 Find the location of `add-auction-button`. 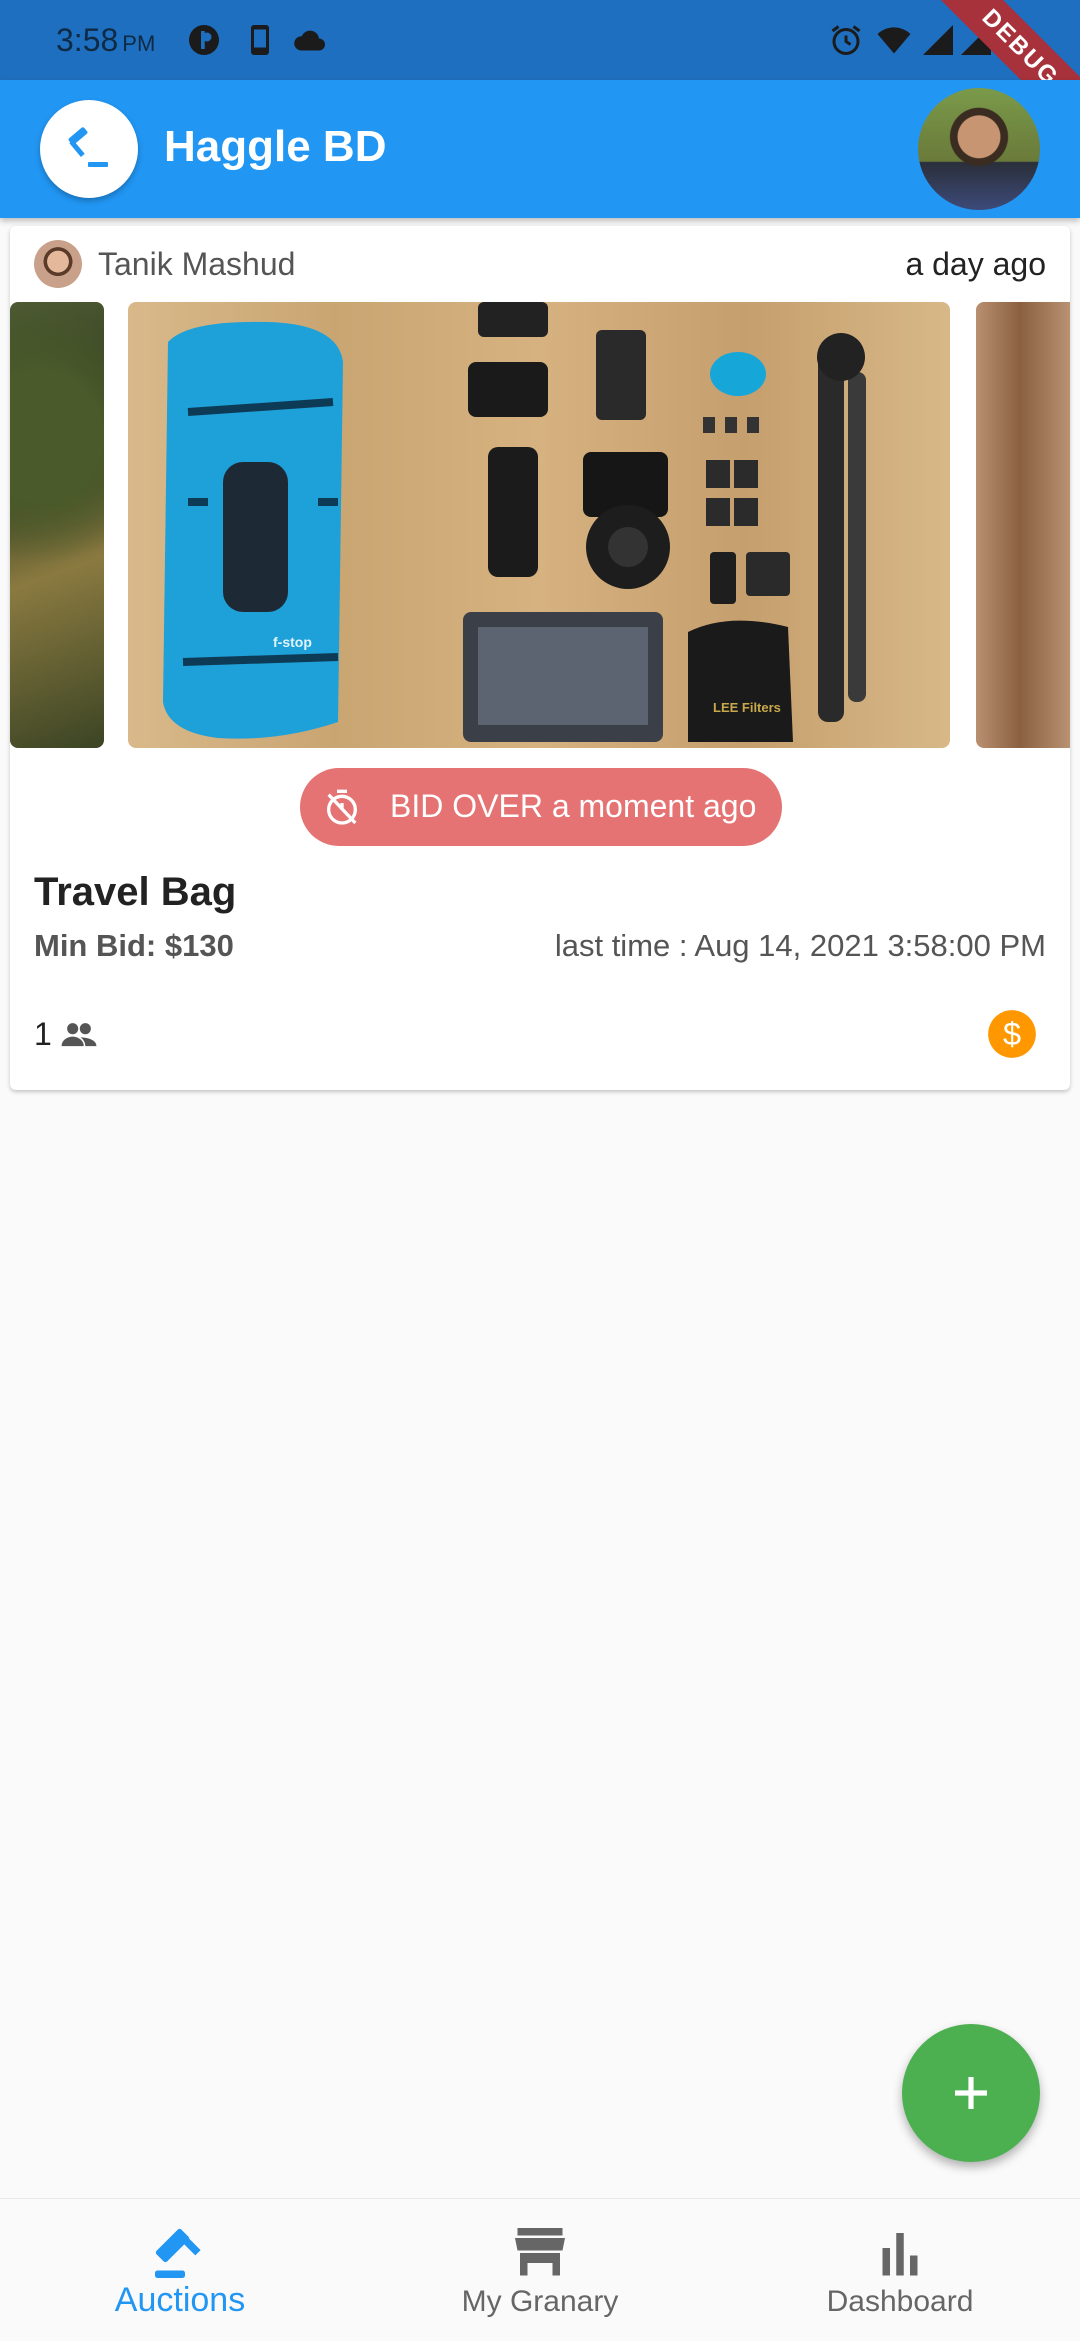

add-auction-button is located at coordinates (971, 2093).